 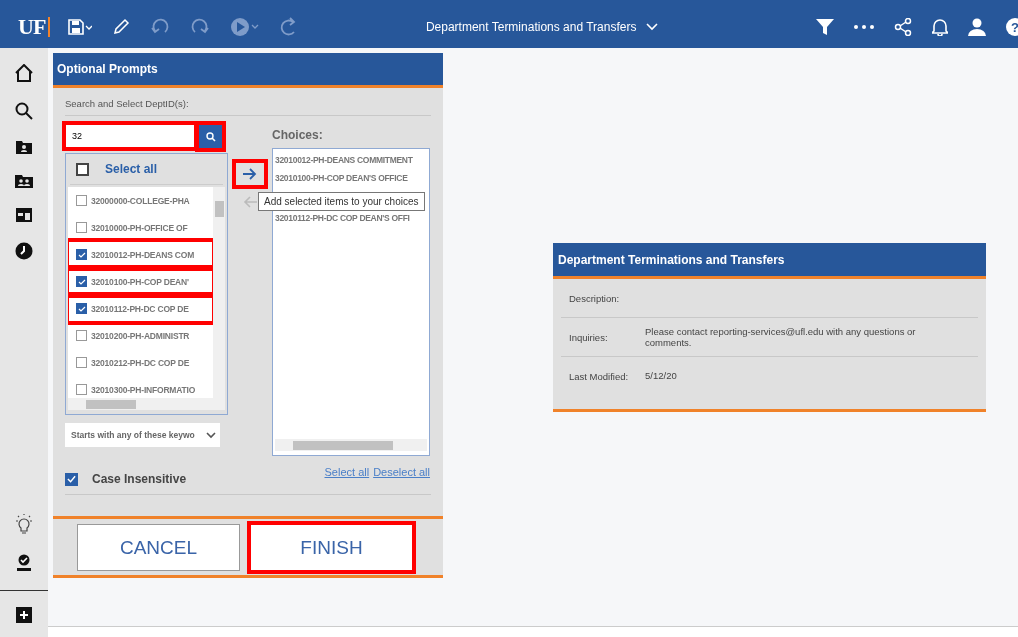 What do you see at coordinates (140, 200) in the screenshot?
I see `option-item: 32000000-COLLEGE-PHA` at bounding box center [140, 200].